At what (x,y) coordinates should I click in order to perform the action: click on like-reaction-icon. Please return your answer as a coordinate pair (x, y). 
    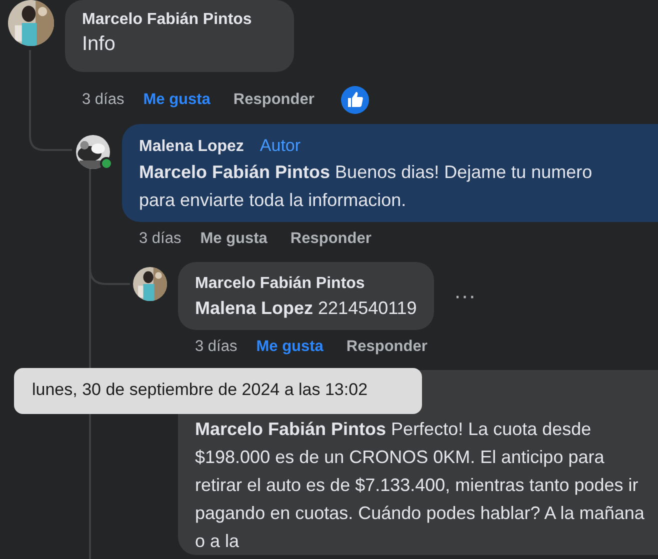
    Looking at the image, I should click on (355, 100).